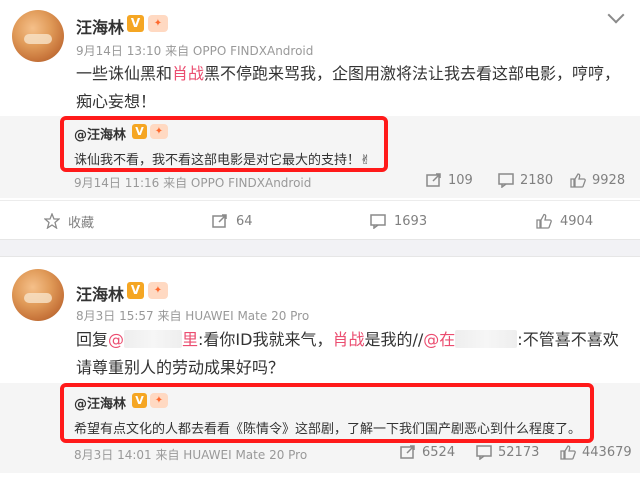  What do you see at coordinates (265, 339) in the screenshot?
I see `post-text: :看你ID我就来气，` at bounding box center [265, 339].